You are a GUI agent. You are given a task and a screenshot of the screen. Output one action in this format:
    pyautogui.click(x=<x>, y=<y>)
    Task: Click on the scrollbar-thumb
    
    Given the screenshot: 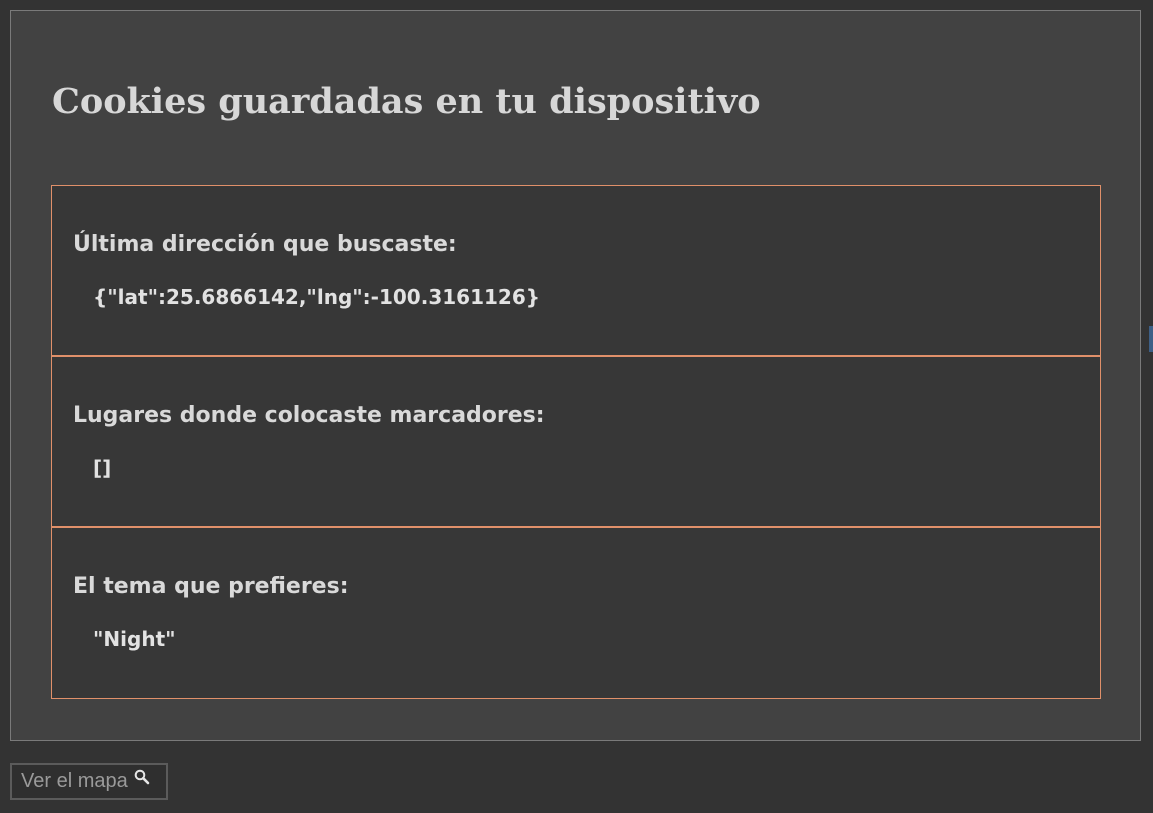 What is the action you would take?
    pyautogui.click(x=1151, y=339)
    